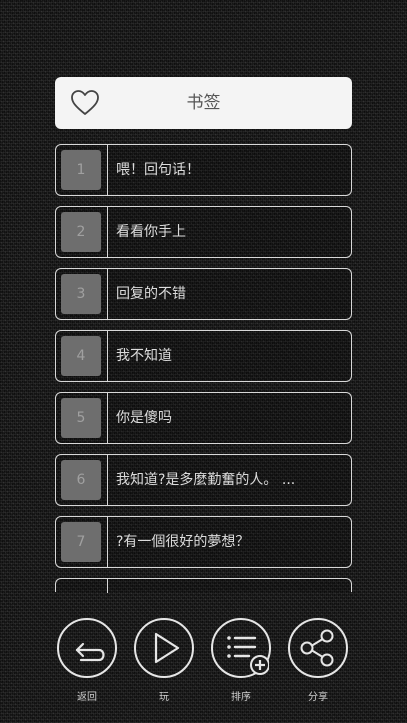  I want to click on share-label: 分享, so click(318, 697).